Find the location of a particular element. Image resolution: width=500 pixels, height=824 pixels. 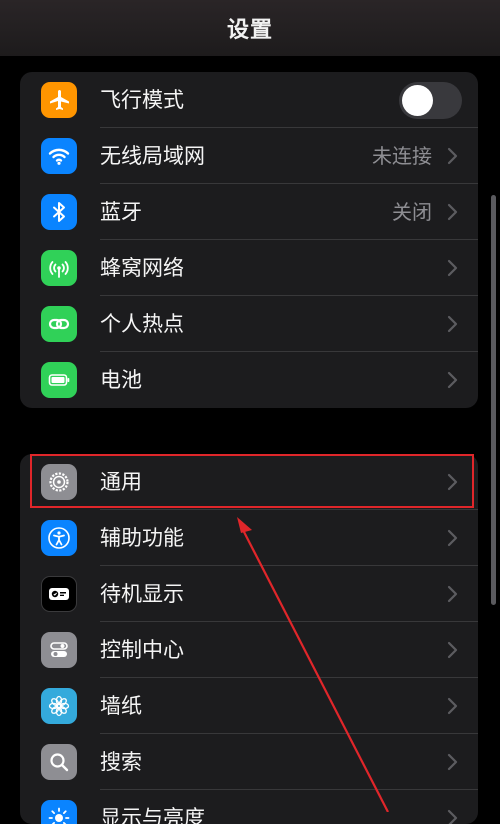

toggle-knob is located at coordinates (417, 100).